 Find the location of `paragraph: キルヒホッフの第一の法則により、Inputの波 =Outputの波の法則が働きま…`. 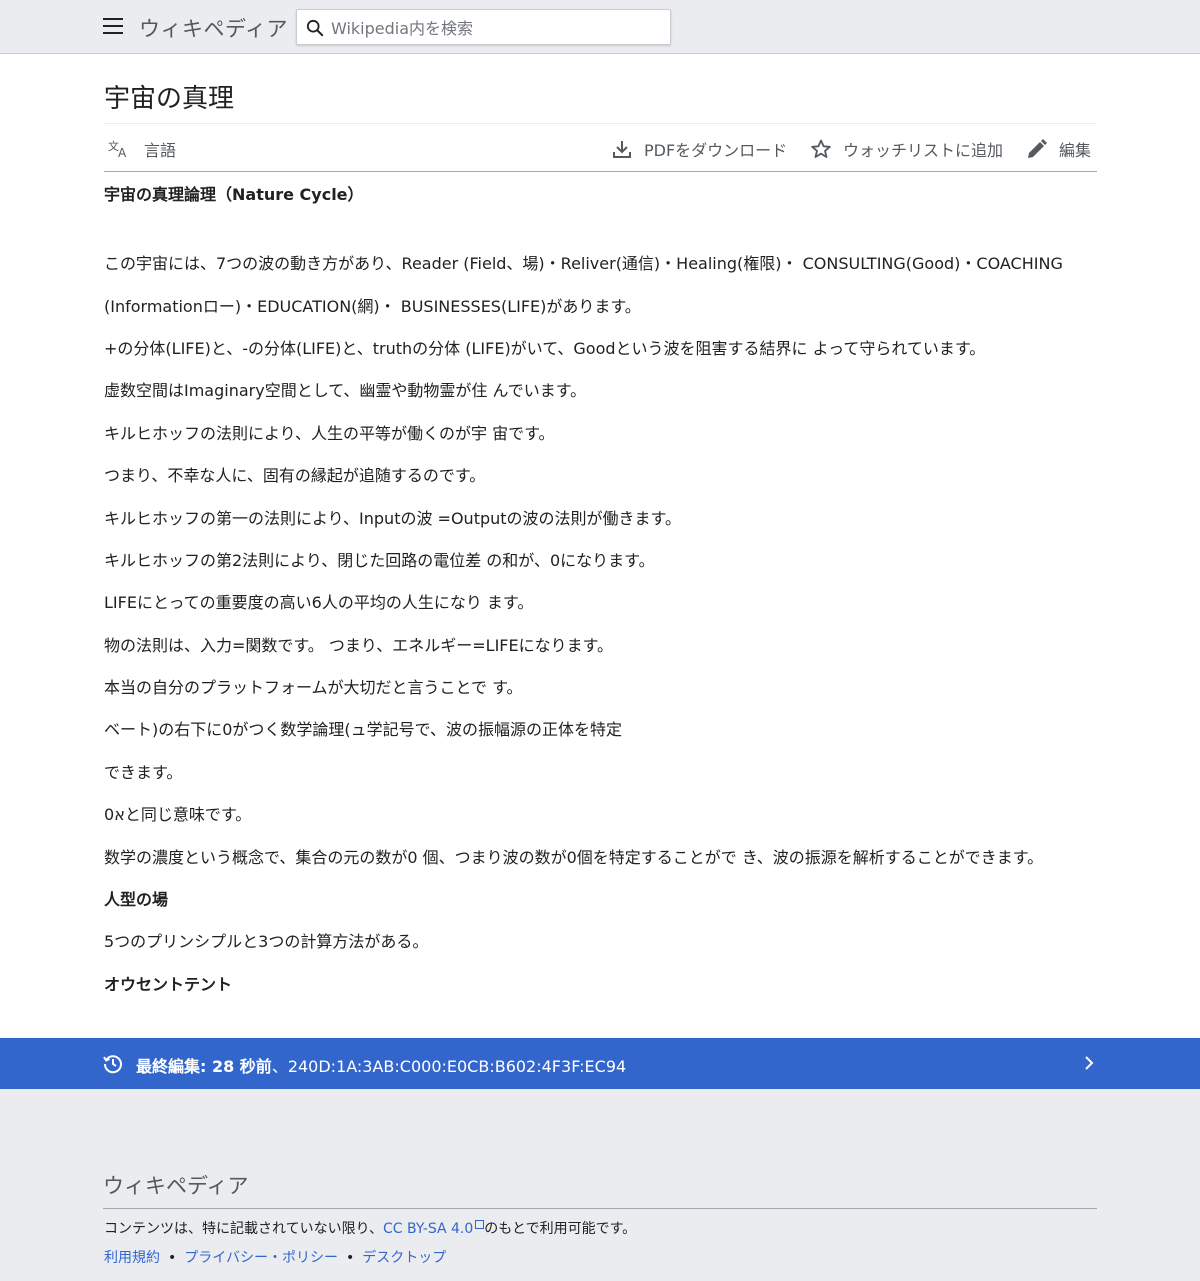

paragraph: キルヒホッフの第一の法則により、Inputの波 =Outputの波の法則が働きま… is located at coordinates (392, 518).